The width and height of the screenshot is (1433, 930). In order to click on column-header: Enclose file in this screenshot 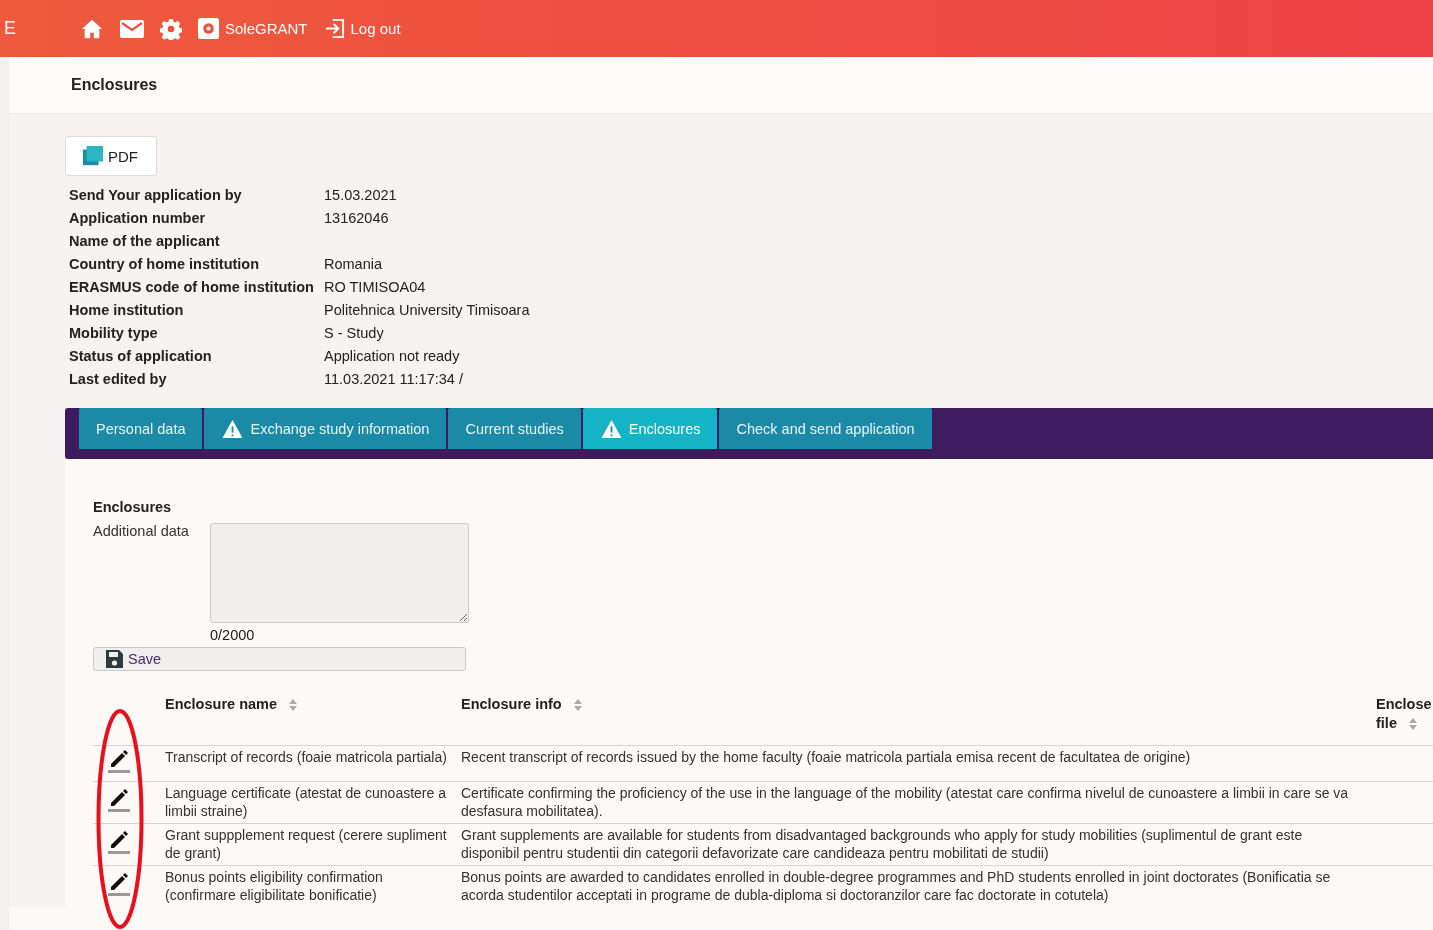, I will do `click(1401, 718)`.